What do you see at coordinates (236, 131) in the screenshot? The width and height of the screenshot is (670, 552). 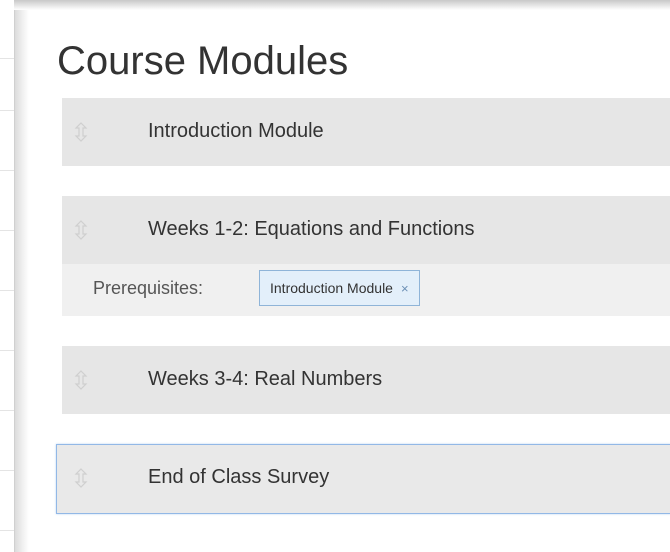 I see `module-label: Introduction Module` at bounding box center [236, 131].